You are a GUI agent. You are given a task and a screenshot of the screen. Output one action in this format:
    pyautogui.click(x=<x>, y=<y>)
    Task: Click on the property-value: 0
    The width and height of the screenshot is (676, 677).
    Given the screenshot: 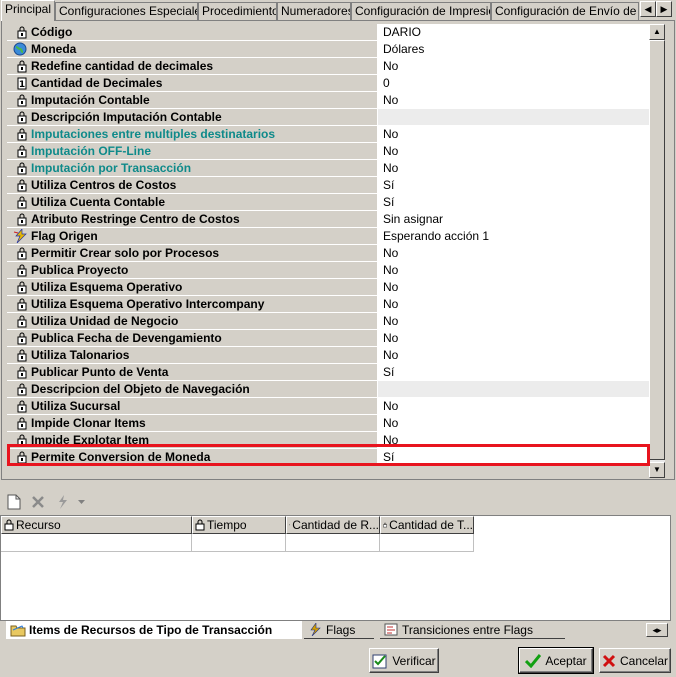 What is the action you would take?
    pyautogui.click(x=513, y=83)
    